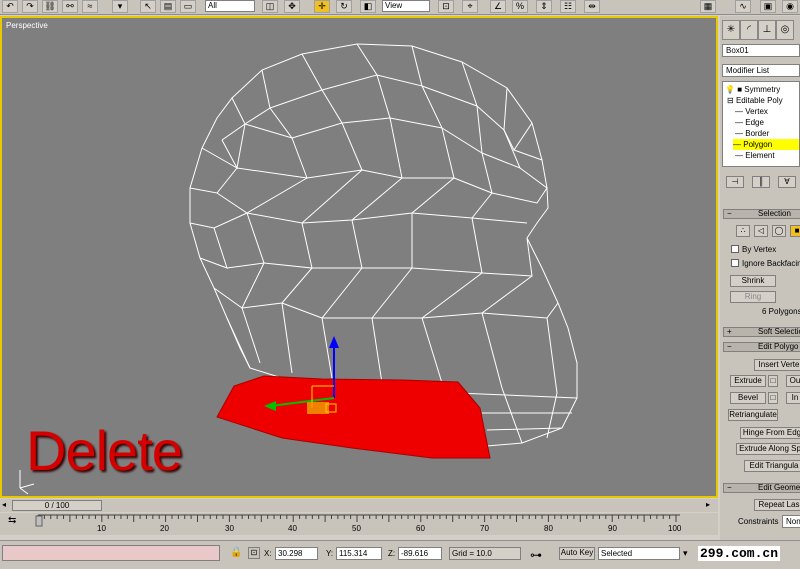 Image resolution: width=800 pixels, height=569 pixels. Describe the element at coordinates (743, 231) in the screenshot. I see `vertex-mode-icon: ∴` at that location.